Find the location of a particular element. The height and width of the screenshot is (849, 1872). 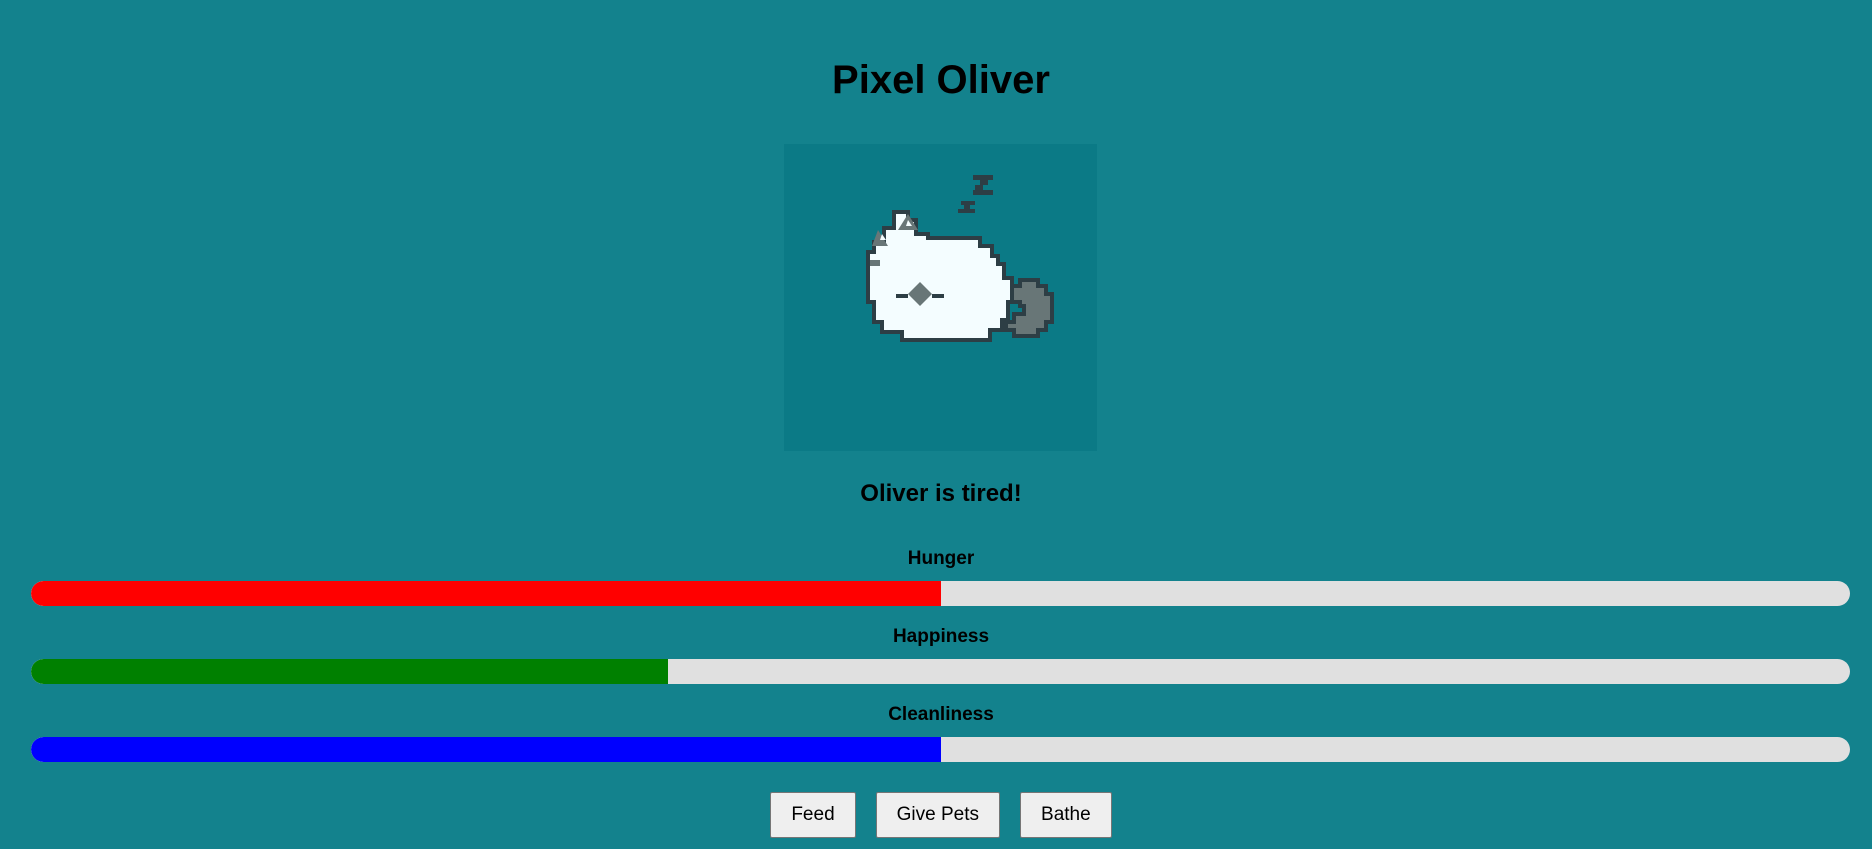

give-pets-button: Give Pets is located at coordinates (938, 815).